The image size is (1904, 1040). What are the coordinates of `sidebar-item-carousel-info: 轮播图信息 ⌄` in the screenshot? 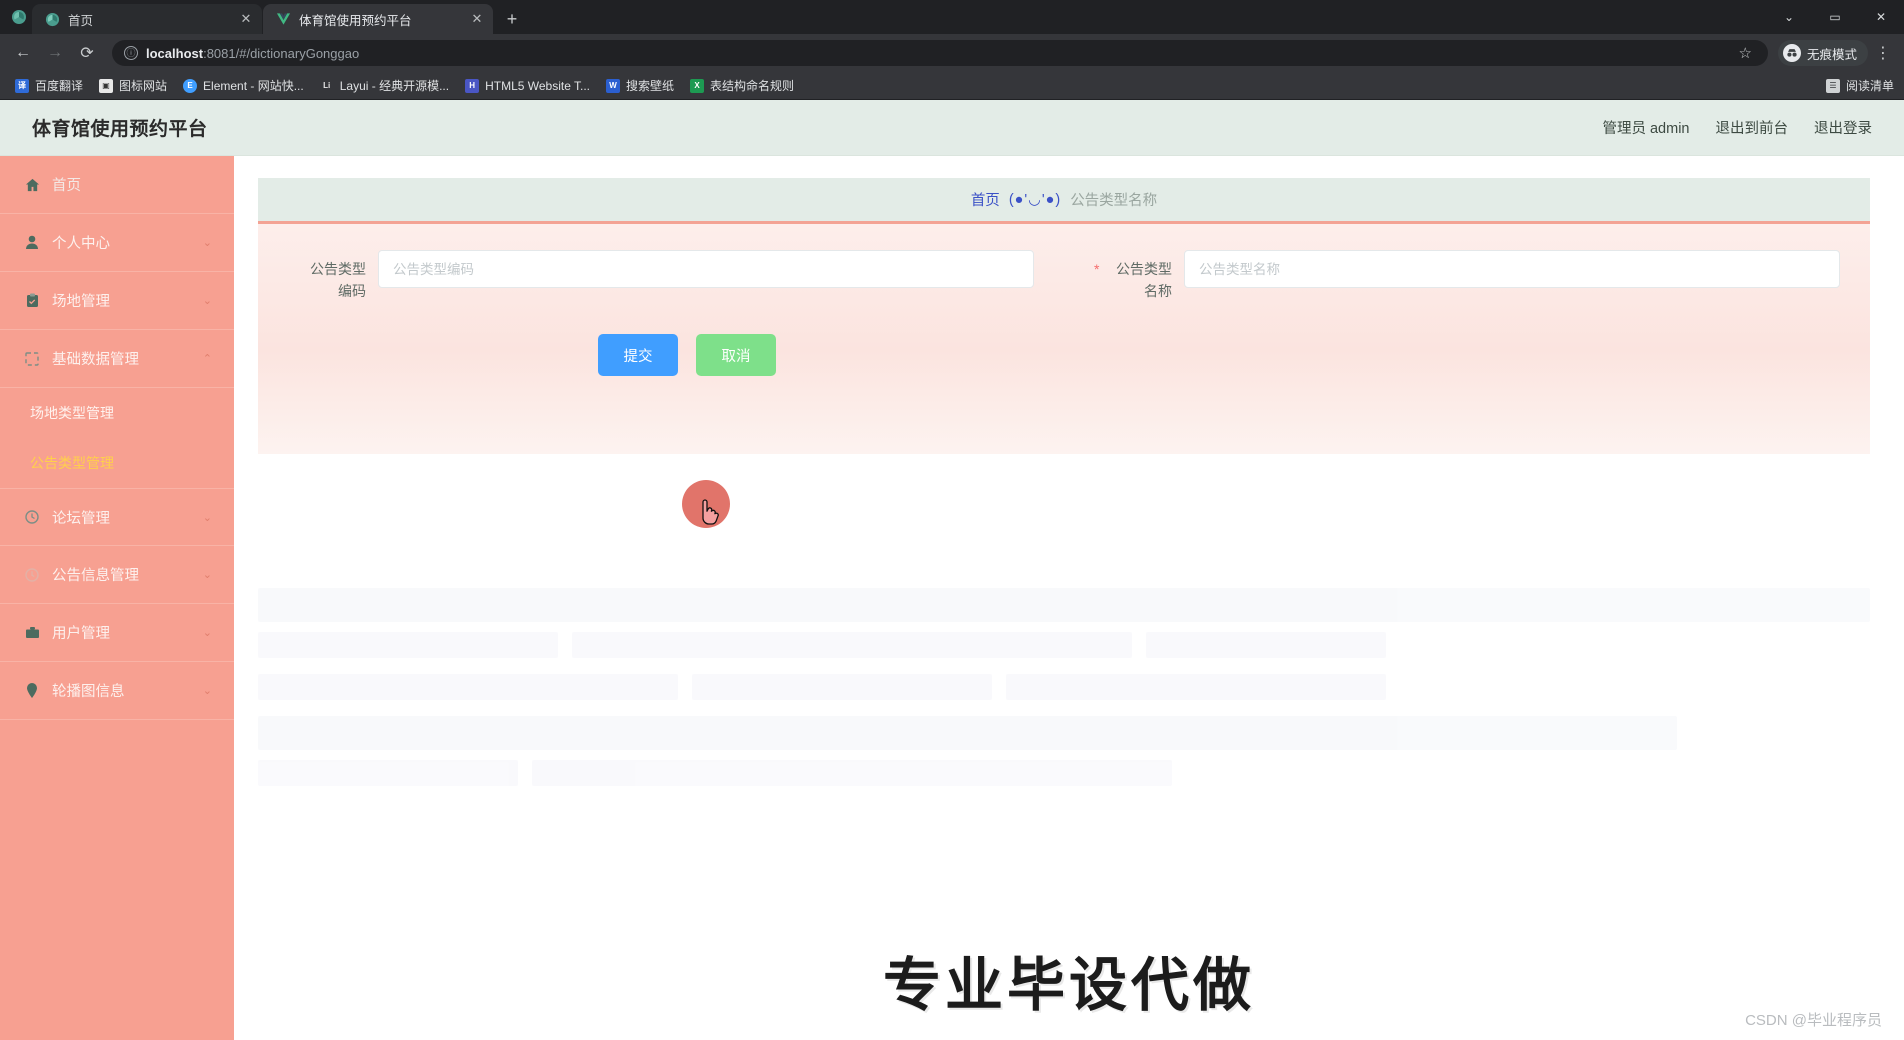 It's located at (117, 691).